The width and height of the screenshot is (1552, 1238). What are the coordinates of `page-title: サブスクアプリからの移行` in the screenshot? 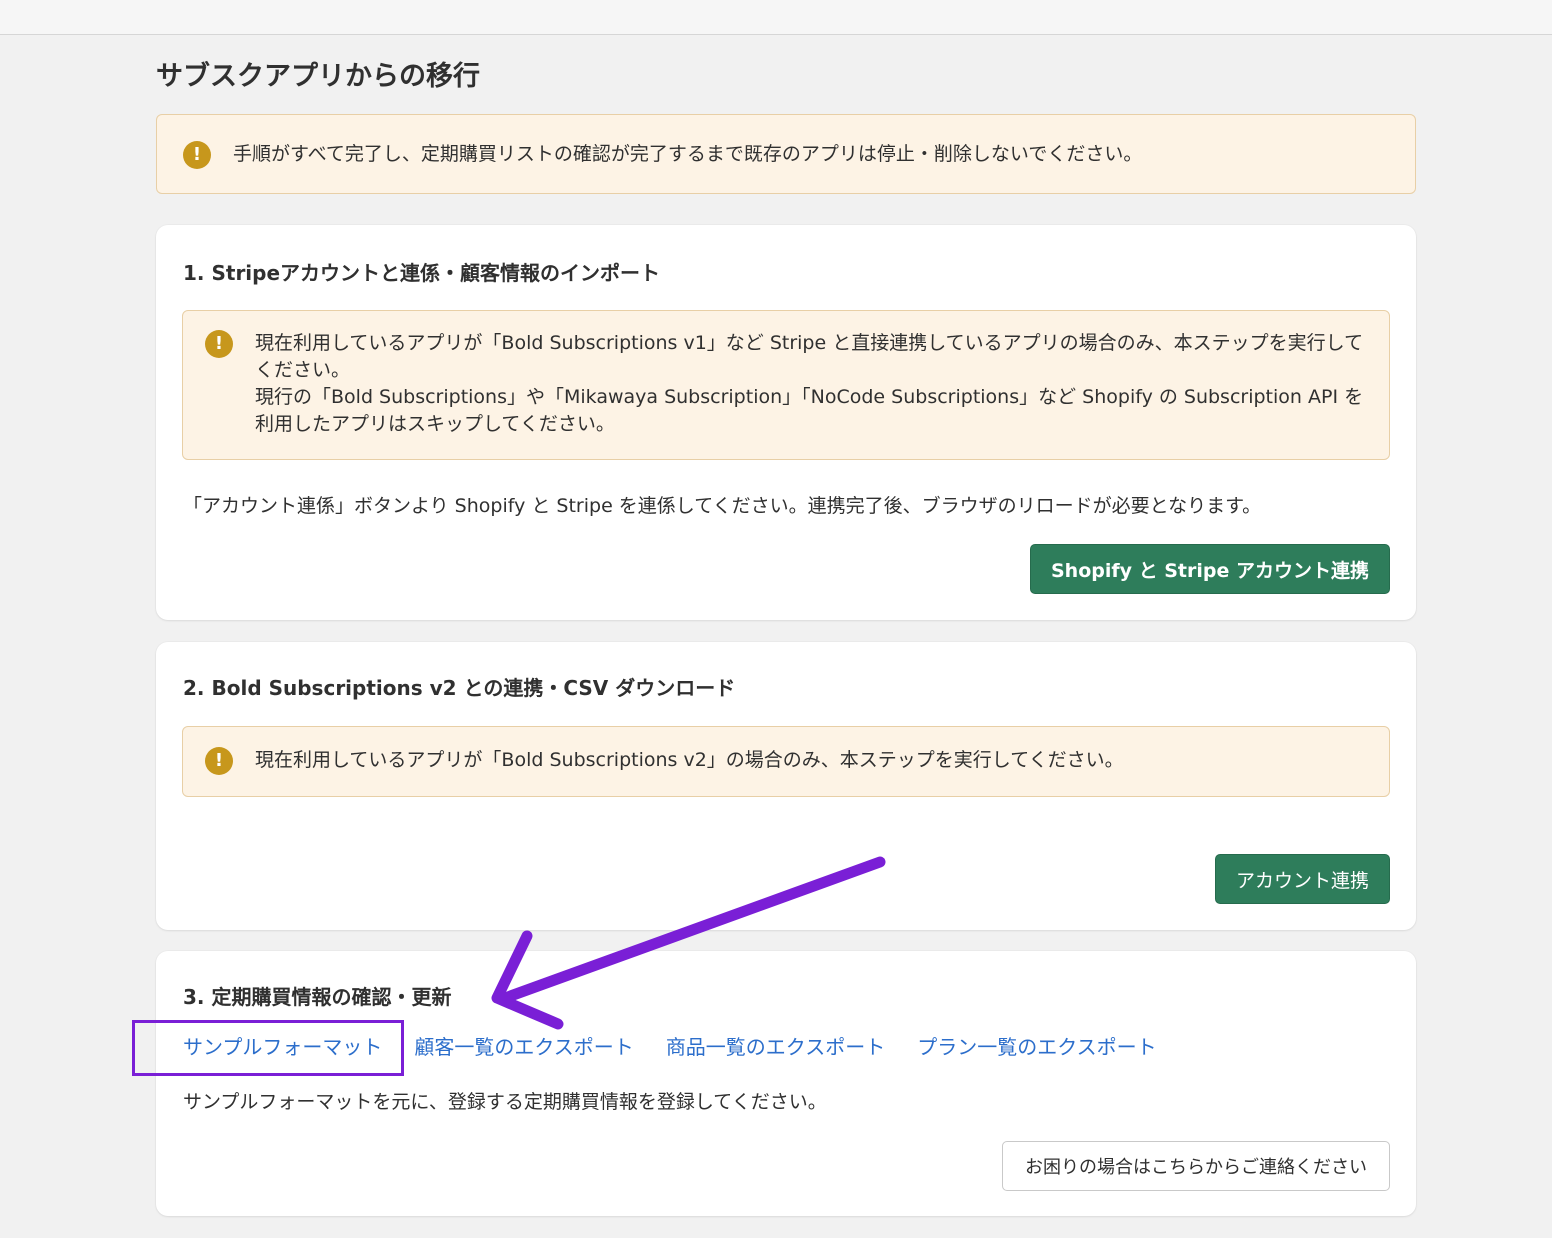 It's located at (318, 76).